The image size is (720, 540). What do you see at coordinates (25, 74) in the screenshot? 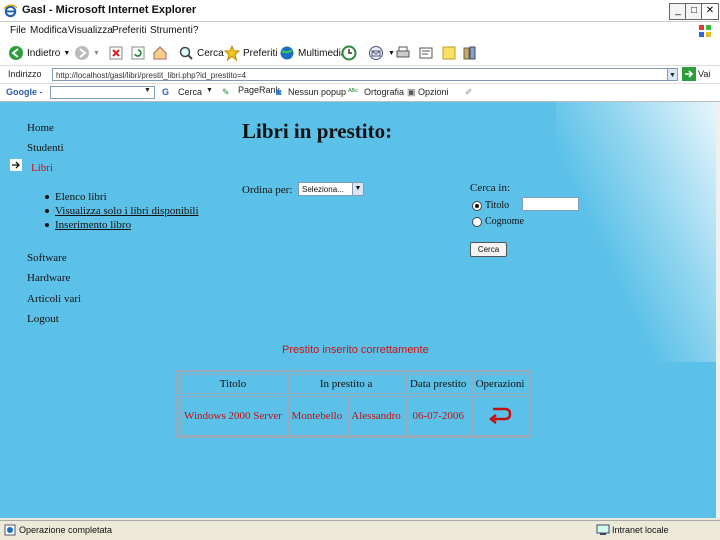
I see `address-label: Indirizzo` at bounding box center [25, 74].